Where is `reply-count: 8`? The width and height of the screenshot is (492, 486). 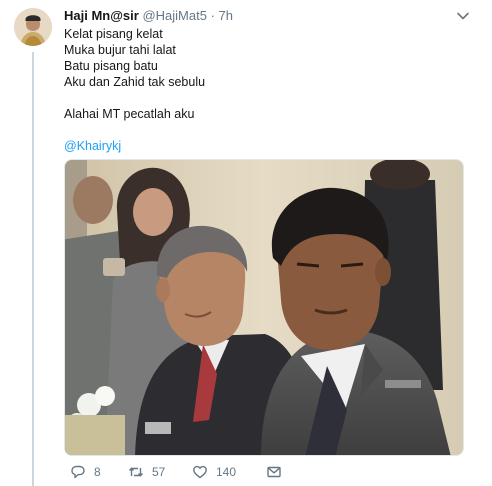 reply-count: 8 is located at coordinates (97, 472).